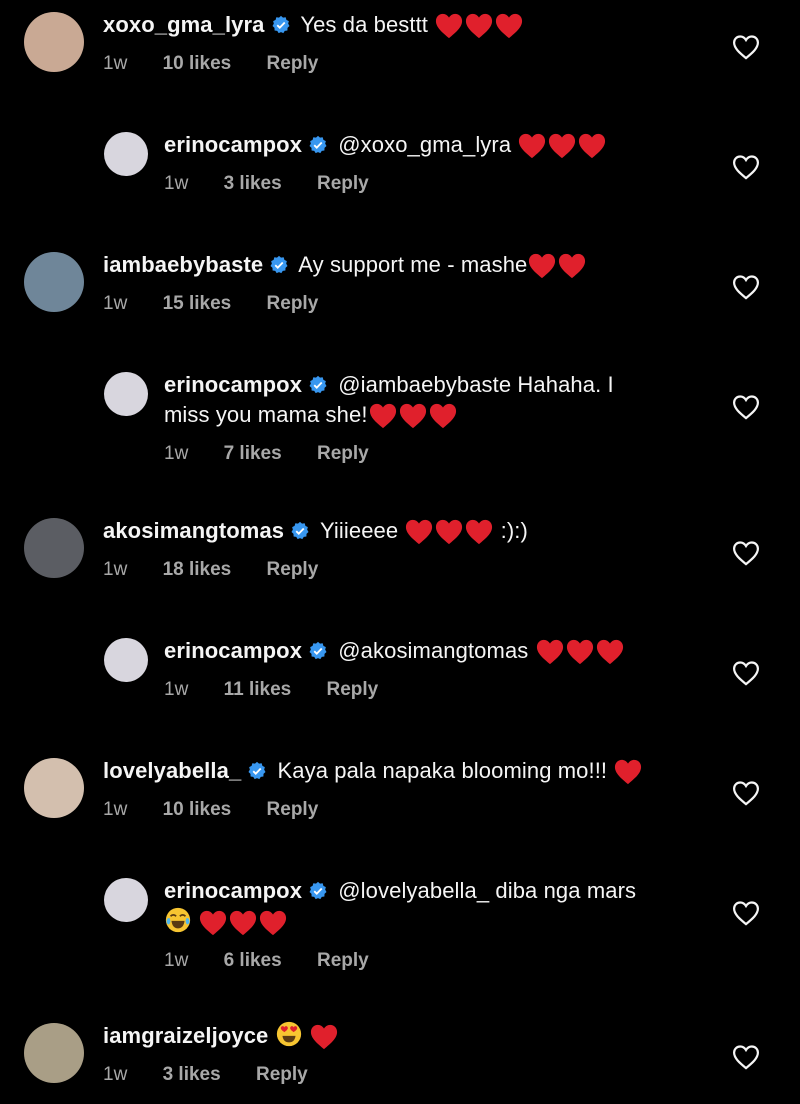  What do you see at coordinates (197, 303) in the screenshot?
I see `likes-count: 15 likes` at bounding box center [197, 303].